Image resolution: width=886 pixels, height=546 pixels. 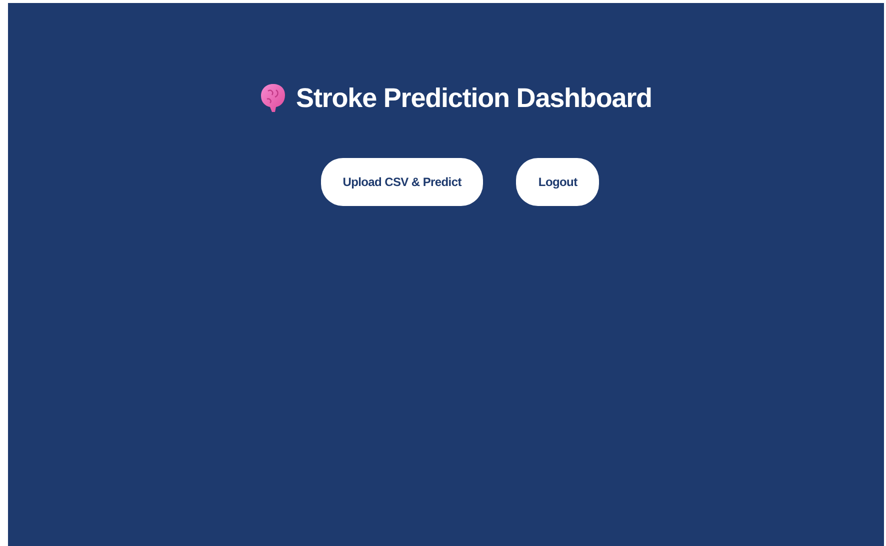 What do you see at coordinates (273, 98) in the screenshot?
I see `brain-icon` at bounding box center [273, 98].